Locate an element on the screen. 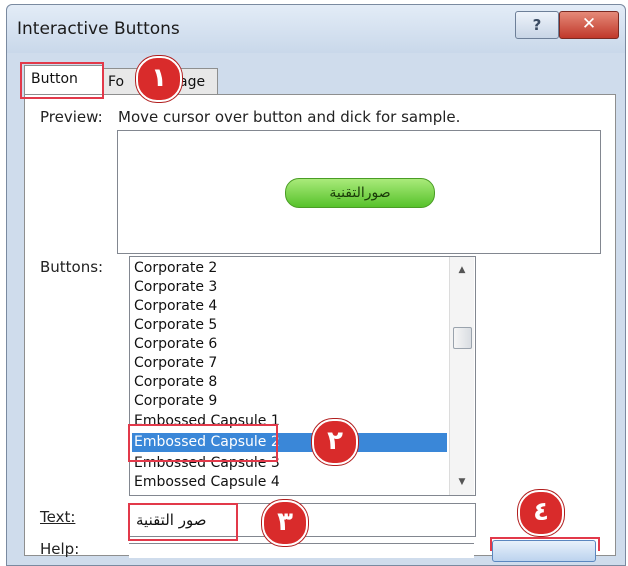 The height and width of the screenshot is (566, 628). list-item: Corporate 9 is located at coordinates (175, 401).